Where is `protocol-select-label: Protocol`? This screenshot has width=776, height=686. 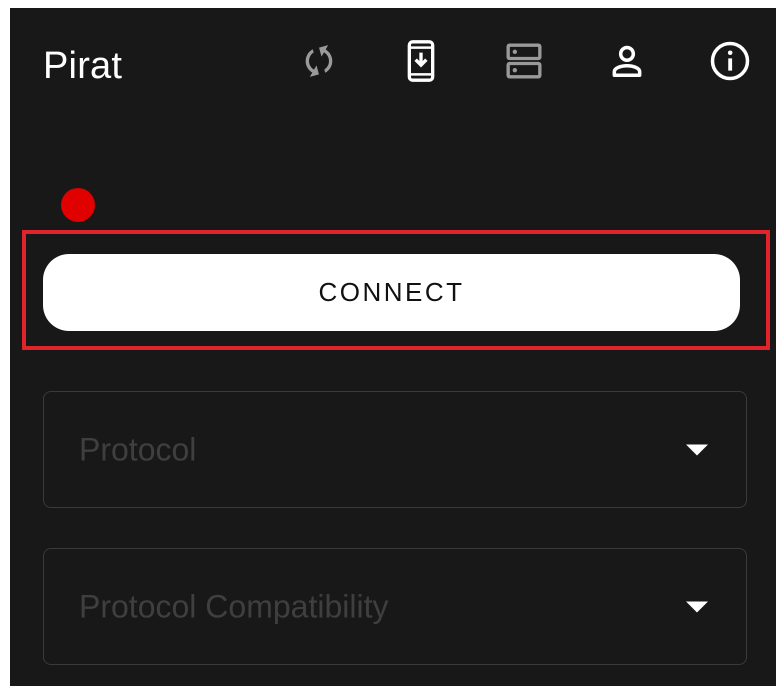 protocol-select-label: Protocol is located at coordinates (138, 449).